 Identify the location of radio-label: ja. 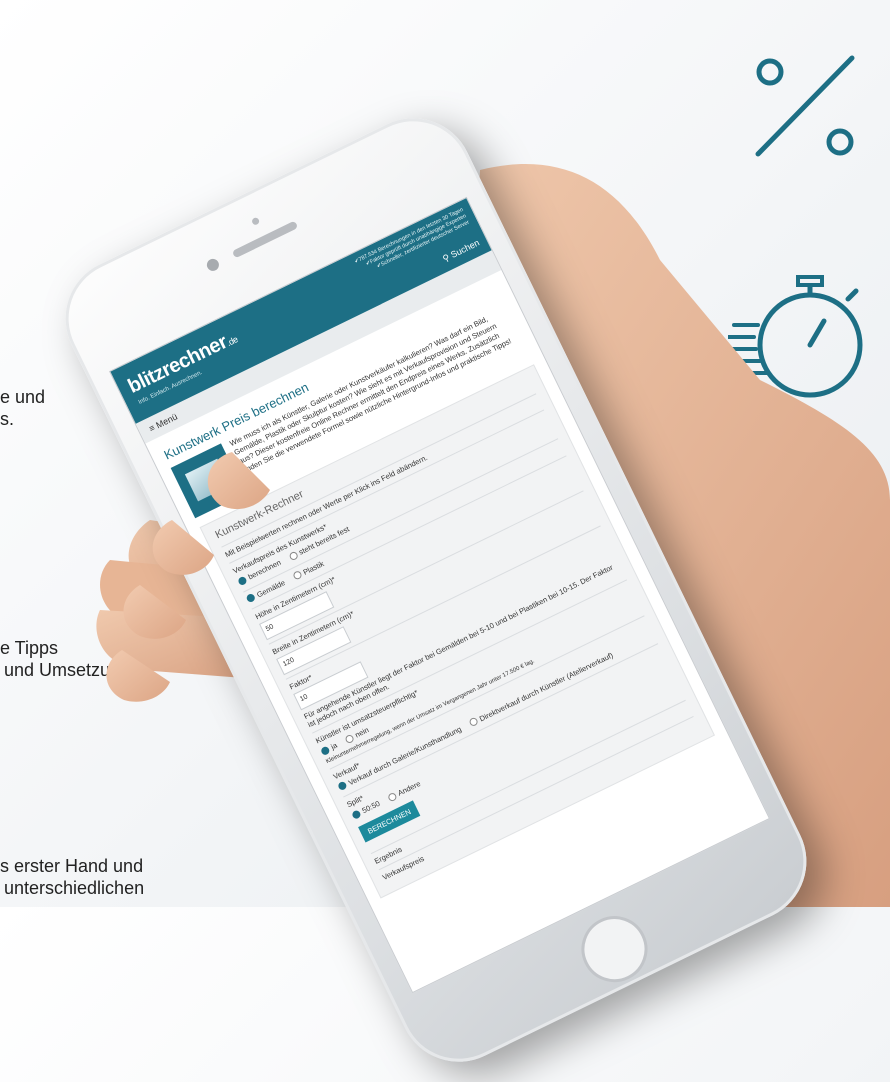
(334, 746).